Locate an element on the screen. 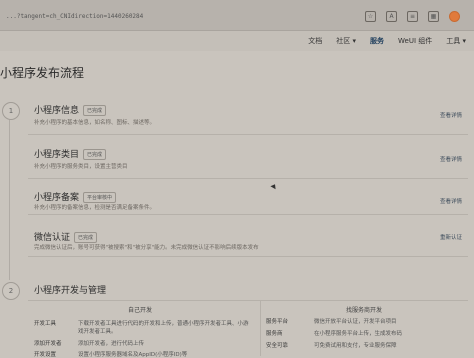  row-text: 在小程序服务平台上传，生成发布码 is located at coordinates (358, 334).